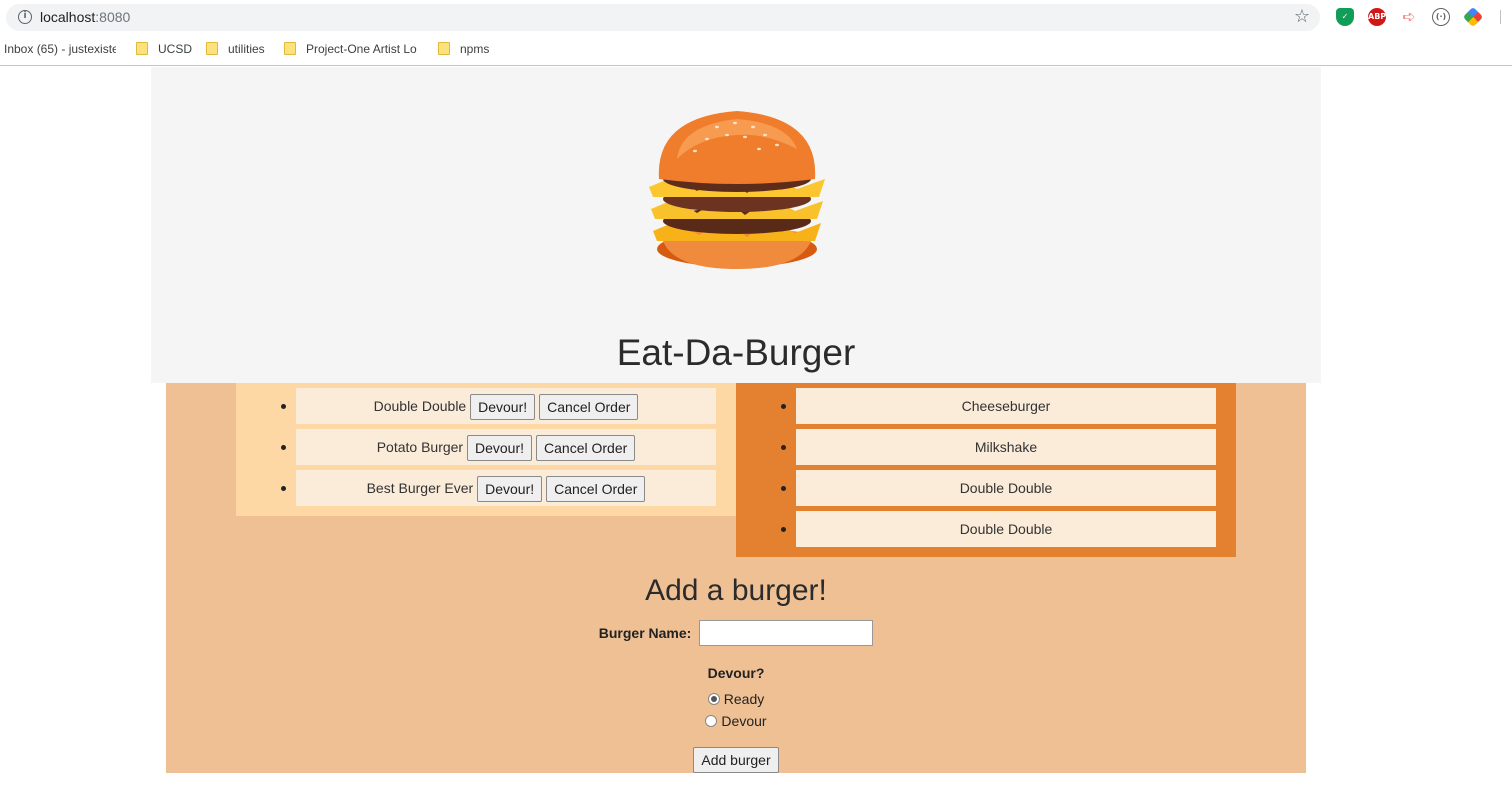 Image resolution: width=1512 pixels, height=801 pixels. I want to click on radio-ready, so click(713, 699).